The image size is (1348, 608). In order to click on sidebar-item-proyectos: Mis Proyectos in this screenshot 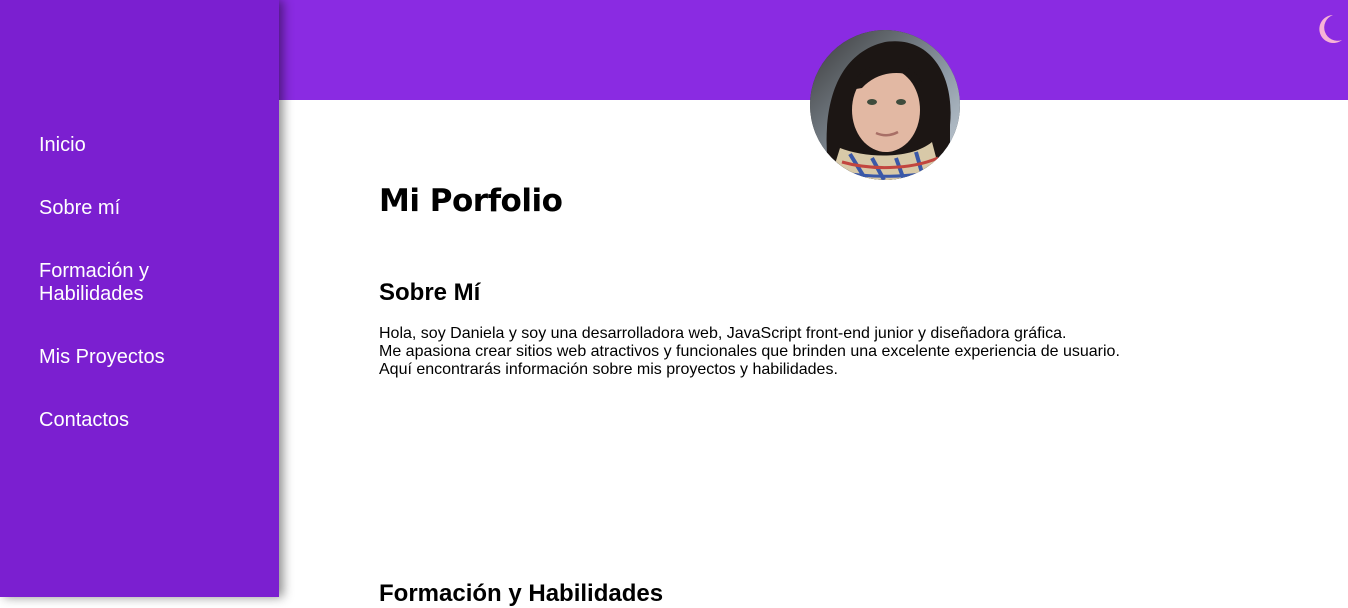, I will do `click(149, 357)`.